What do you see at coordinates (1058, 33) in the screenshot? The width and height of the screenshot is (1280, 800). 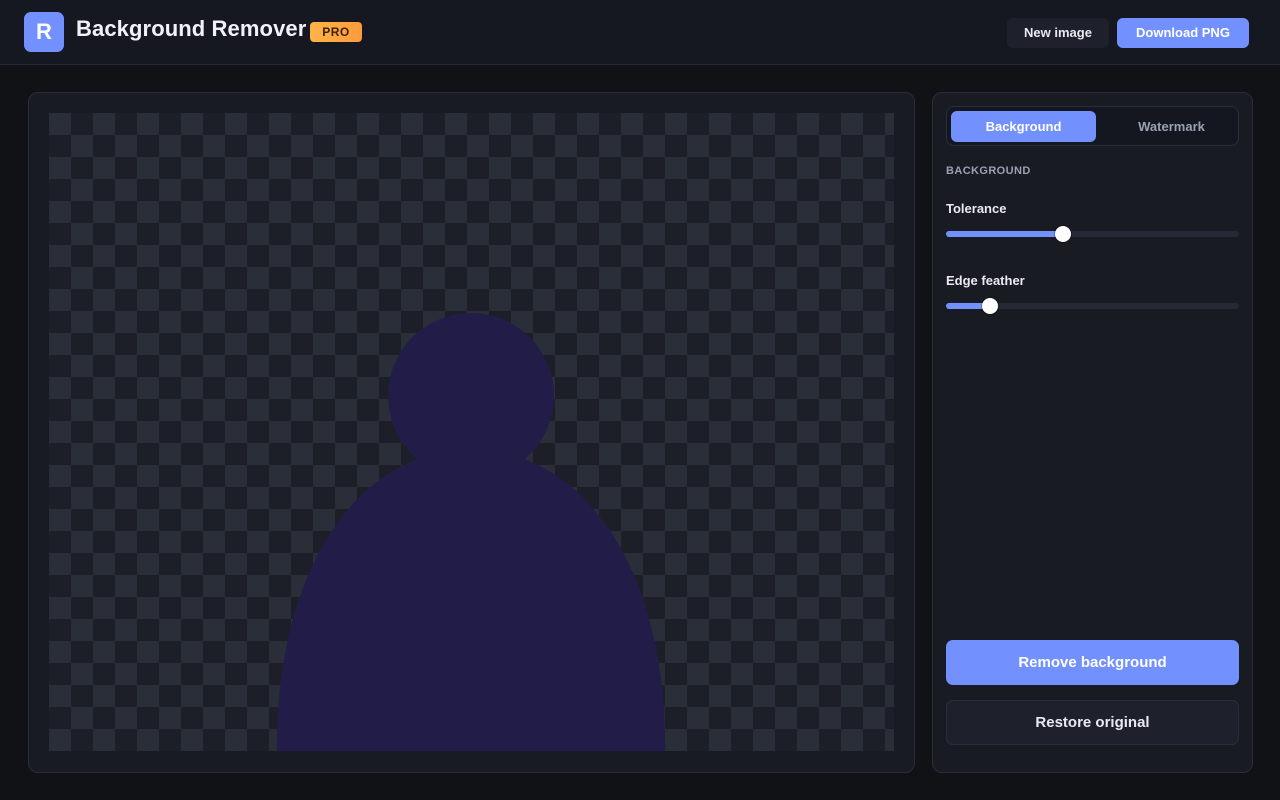 I see `new-image-button: New image` at bounding box center [1058, 33].